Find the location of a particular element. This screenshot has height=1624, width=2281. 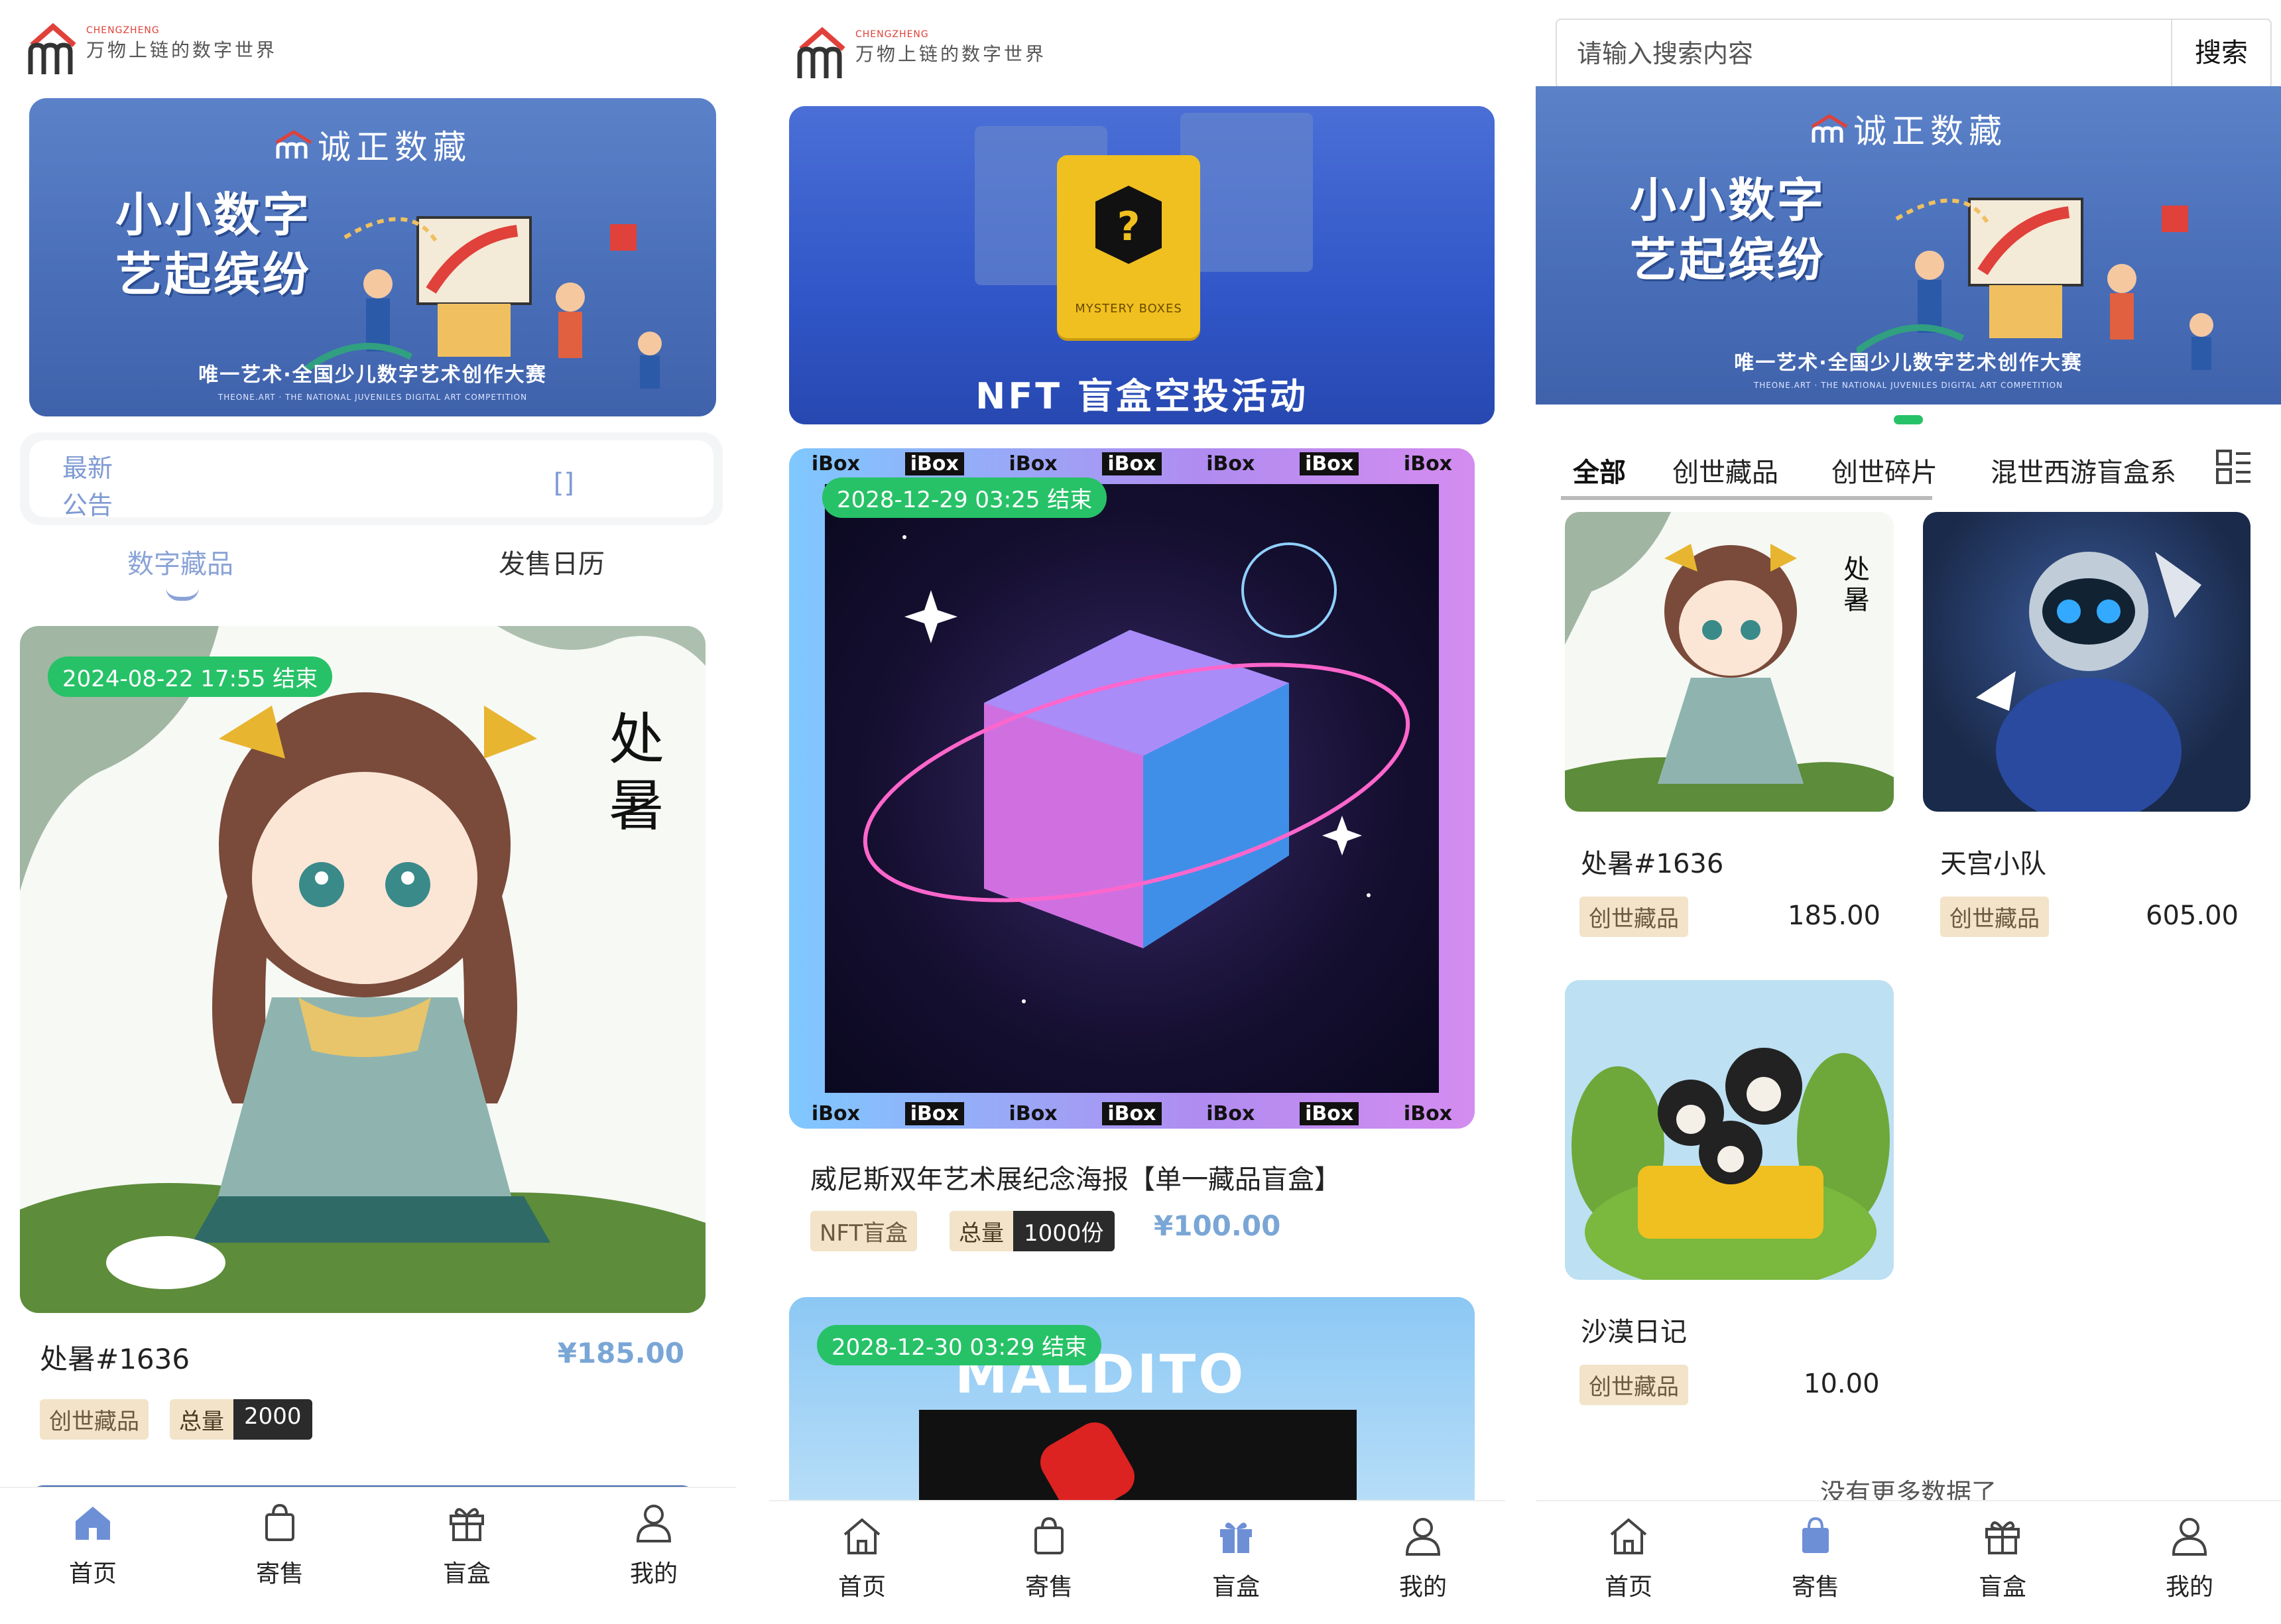

search-bar: 搜索 is located at coordinates (1914, 54).